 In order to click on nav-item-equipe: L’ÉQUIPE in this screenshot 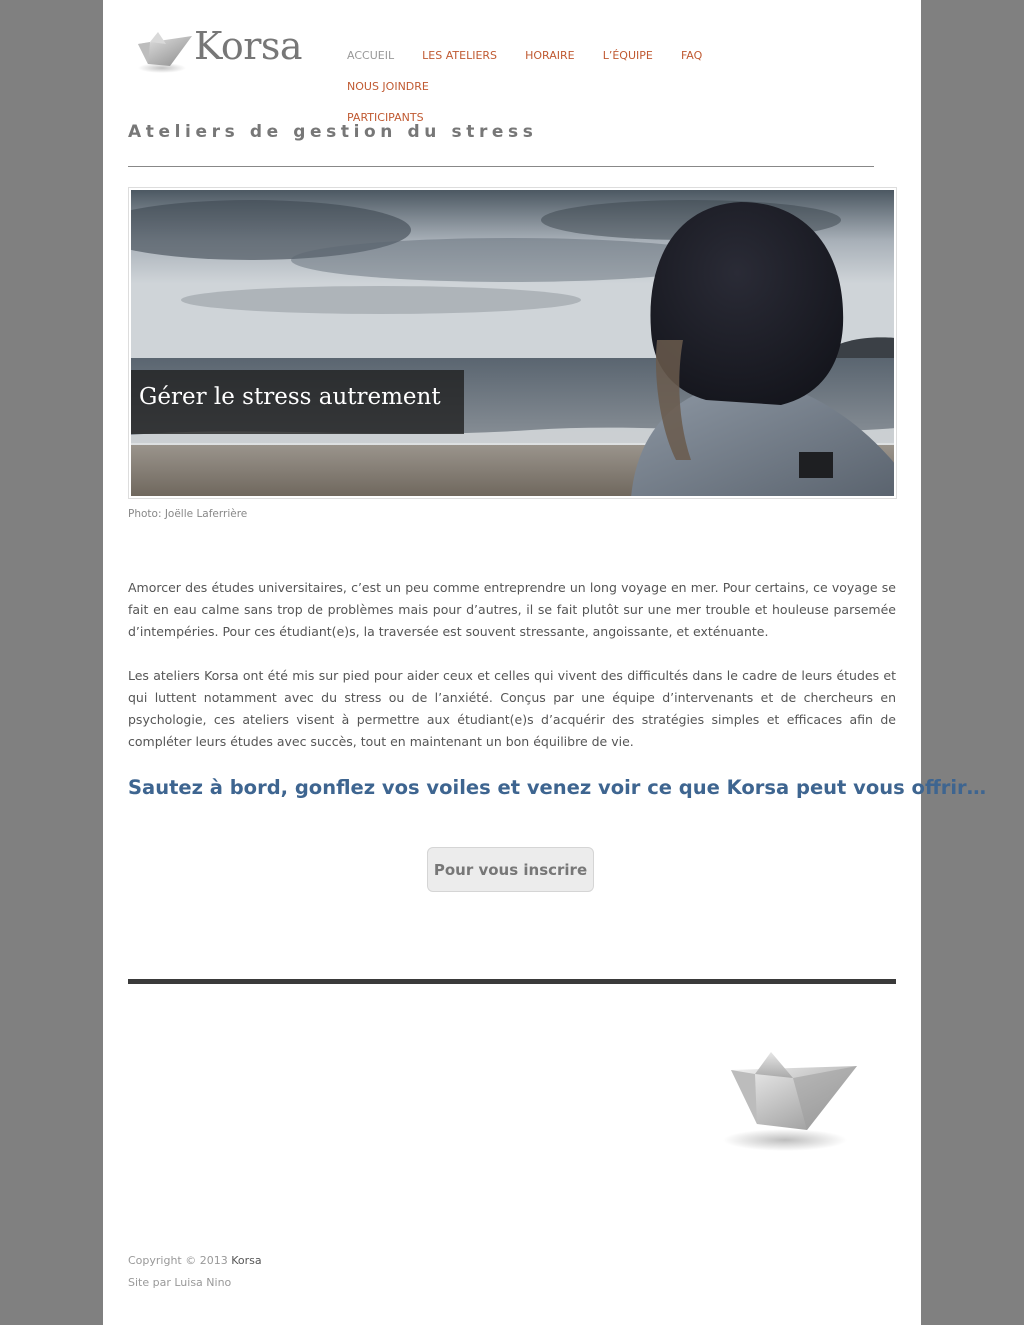, I will do `click(628, 60)`.